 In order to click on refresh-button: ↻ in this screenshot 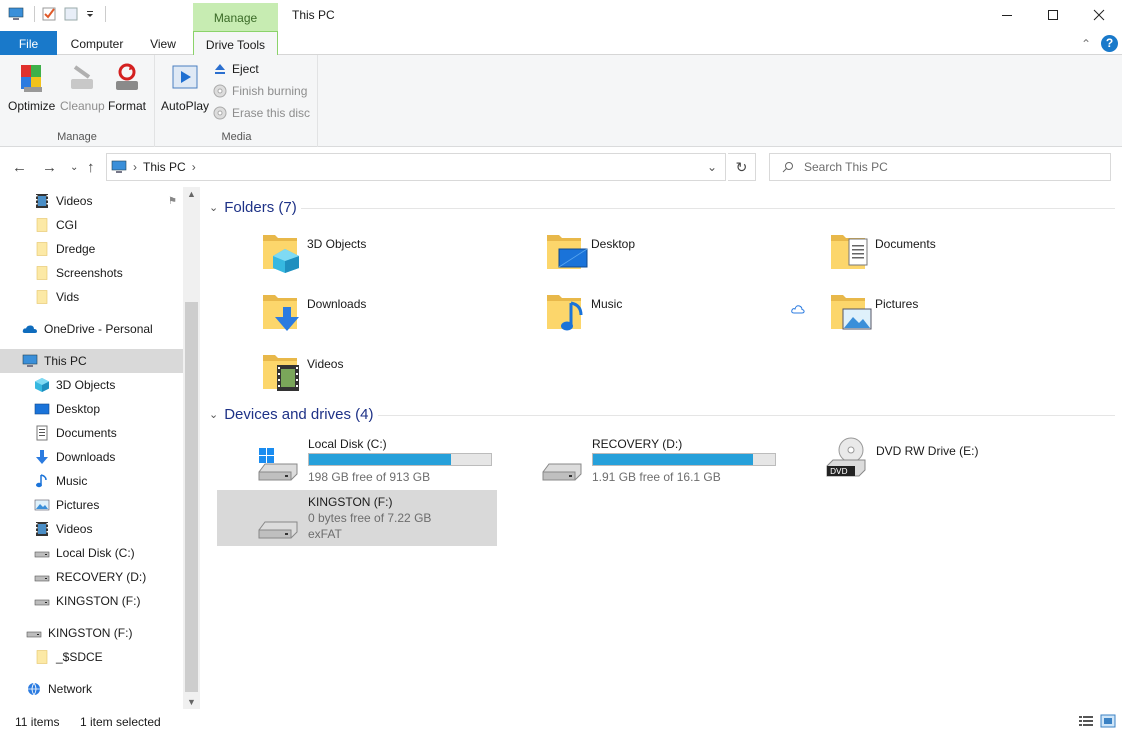, I will do `click(742, 167)`.